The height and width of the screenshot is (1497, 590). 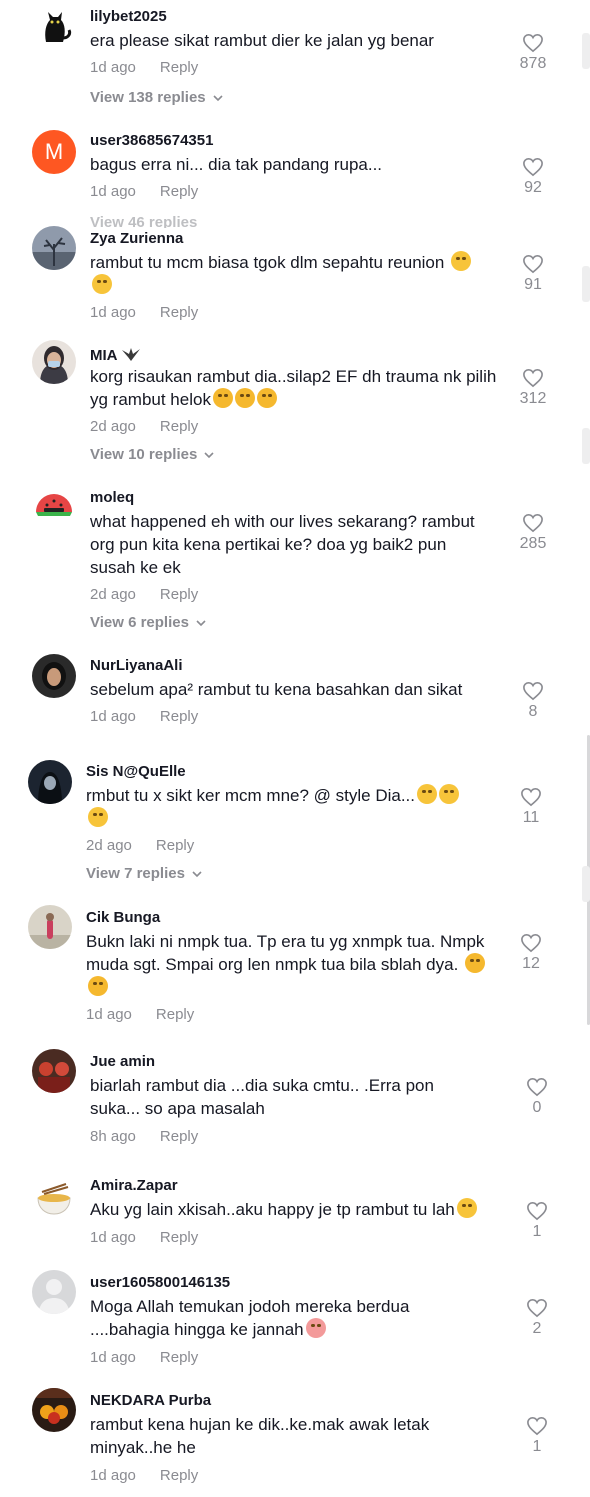 I want to click on avatar: M, so click(x=54, y=152).